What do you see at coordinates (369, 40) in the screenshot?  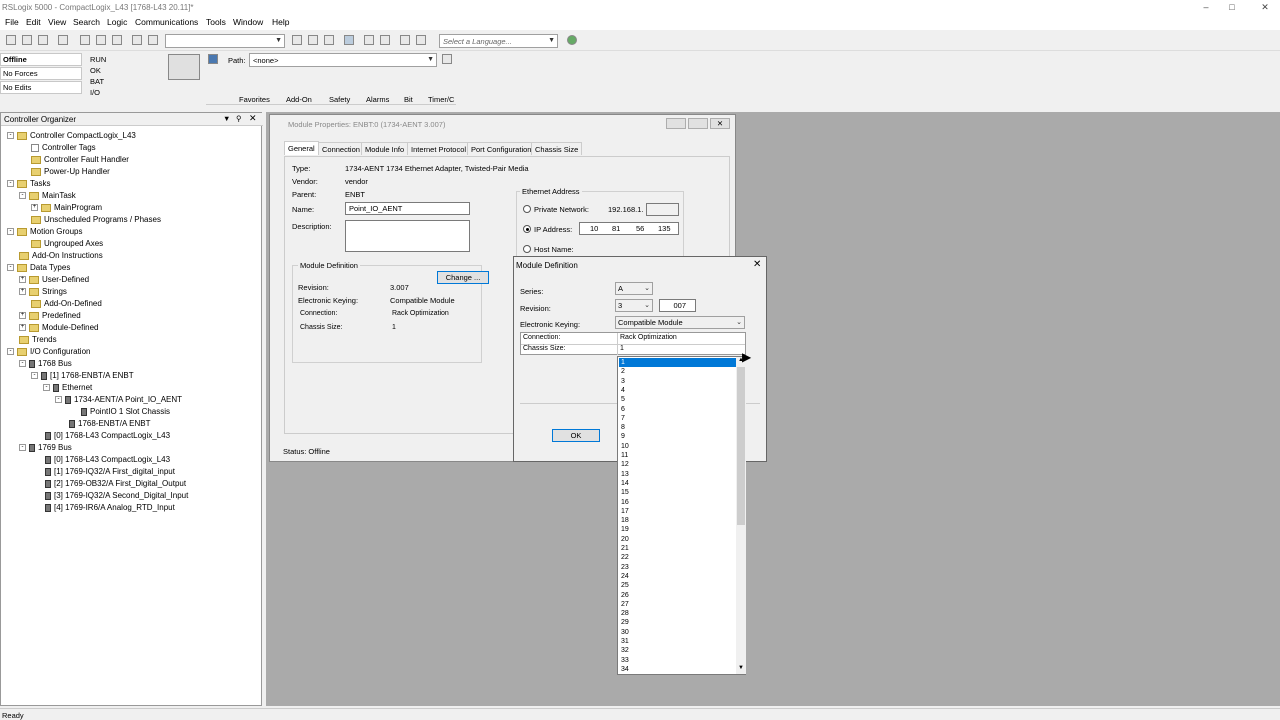 I see `properties-icon` at bounding box center [369, 40].